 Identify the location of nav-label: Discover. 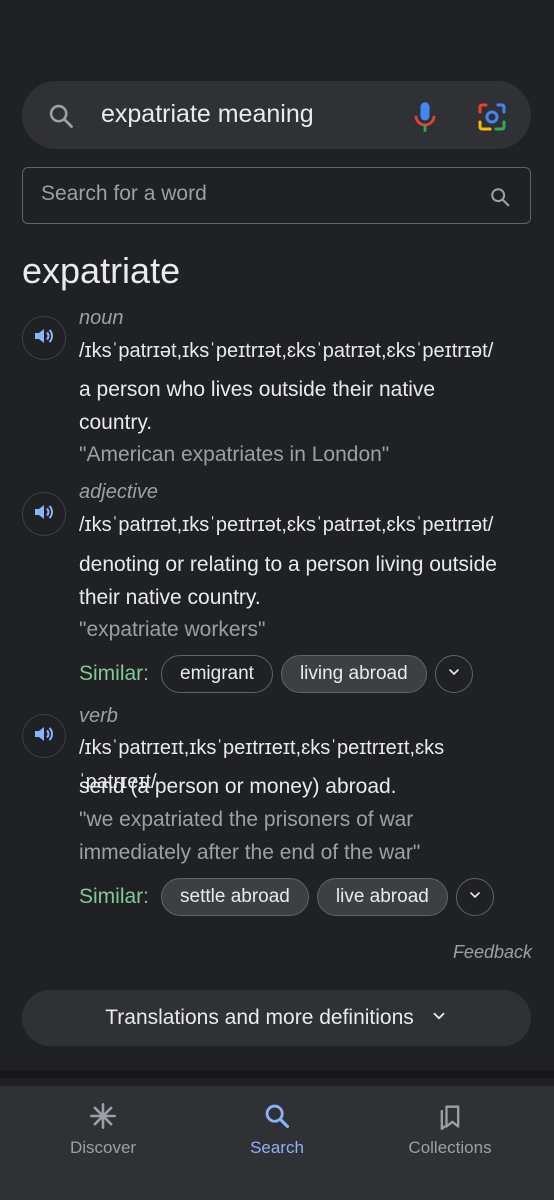
(103, 1147).